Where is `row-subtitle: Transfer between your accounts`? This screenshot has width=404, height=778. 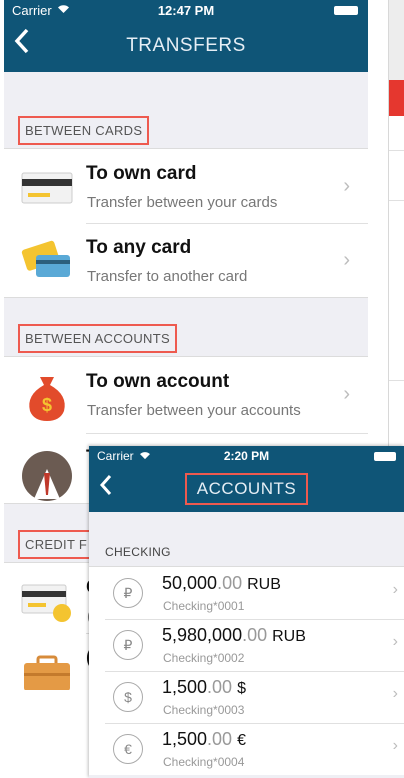
row-subtitle: Transfer between your accounts is located at coordinates (194, 410).